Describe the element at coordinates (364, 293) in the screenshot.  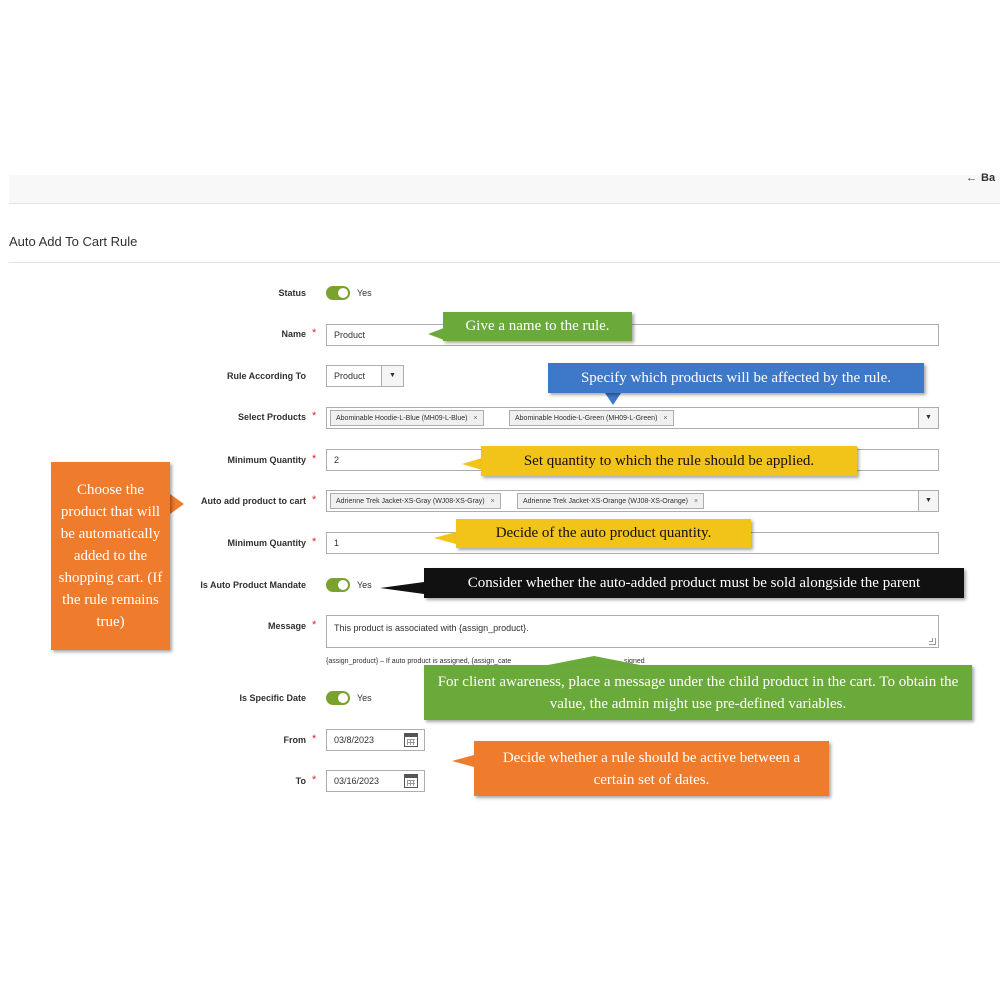
I see `status-value: Yes` at that location.